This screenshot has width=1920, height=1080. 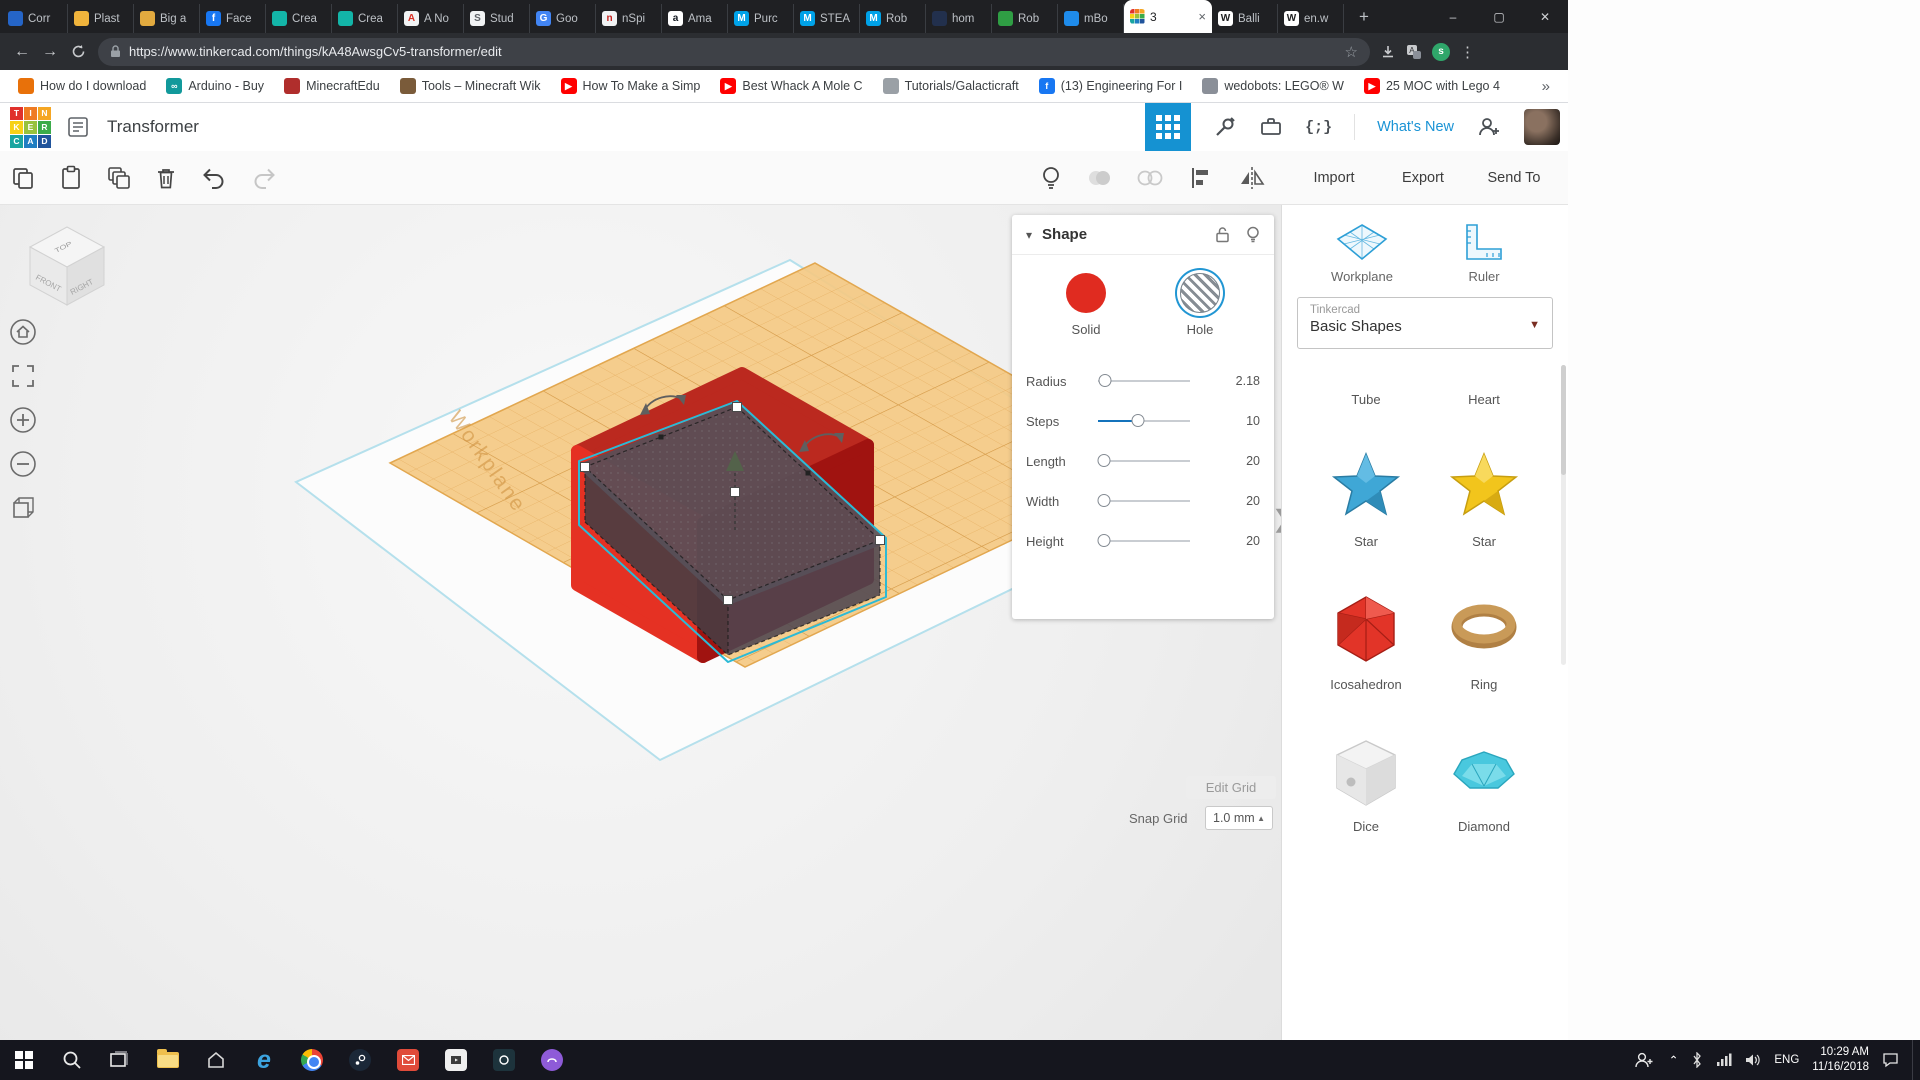 I want to click on browser-tab: M Rob, so click(x=893, y=18).